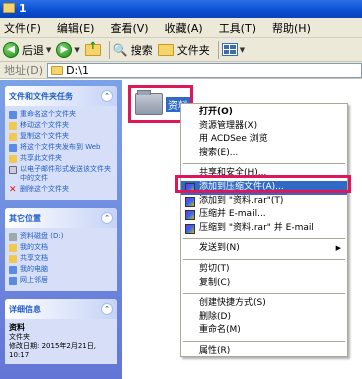 The height and width of the screenshot is (379, 362). Describe the element at coordinates (229, 49) in the screenshot. I see `views-icon` at that location.